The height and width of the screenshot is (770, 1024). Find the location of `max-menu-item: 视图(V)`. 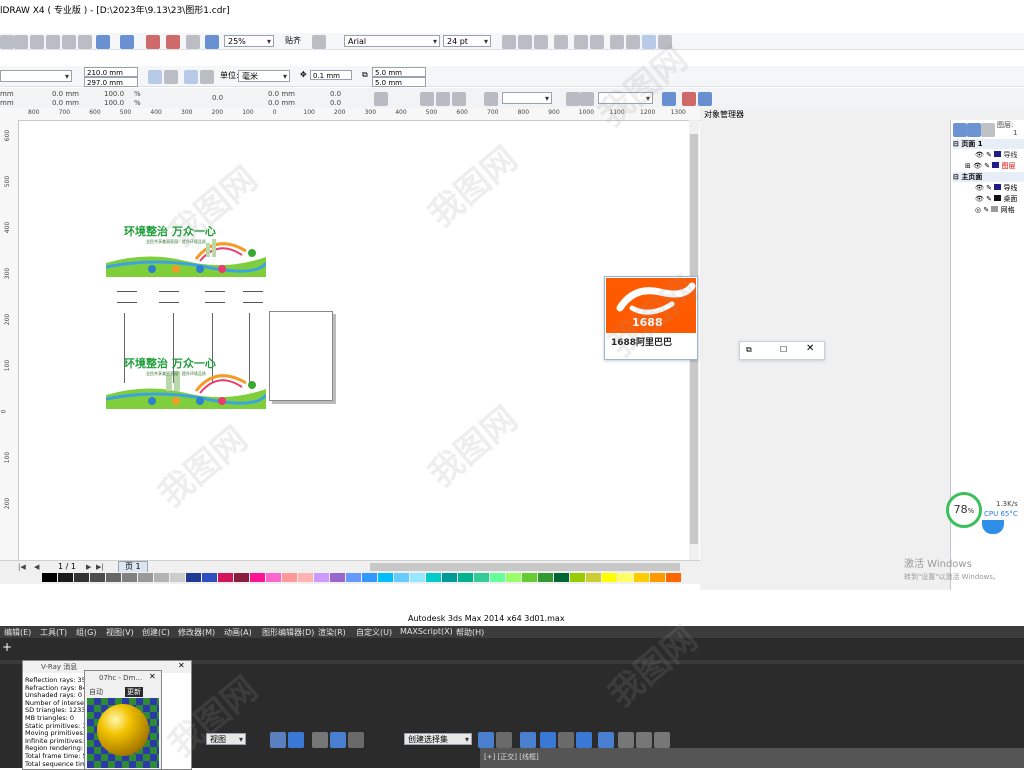

max-menu-item: 视图(V) is located at coordinates (120, 632).